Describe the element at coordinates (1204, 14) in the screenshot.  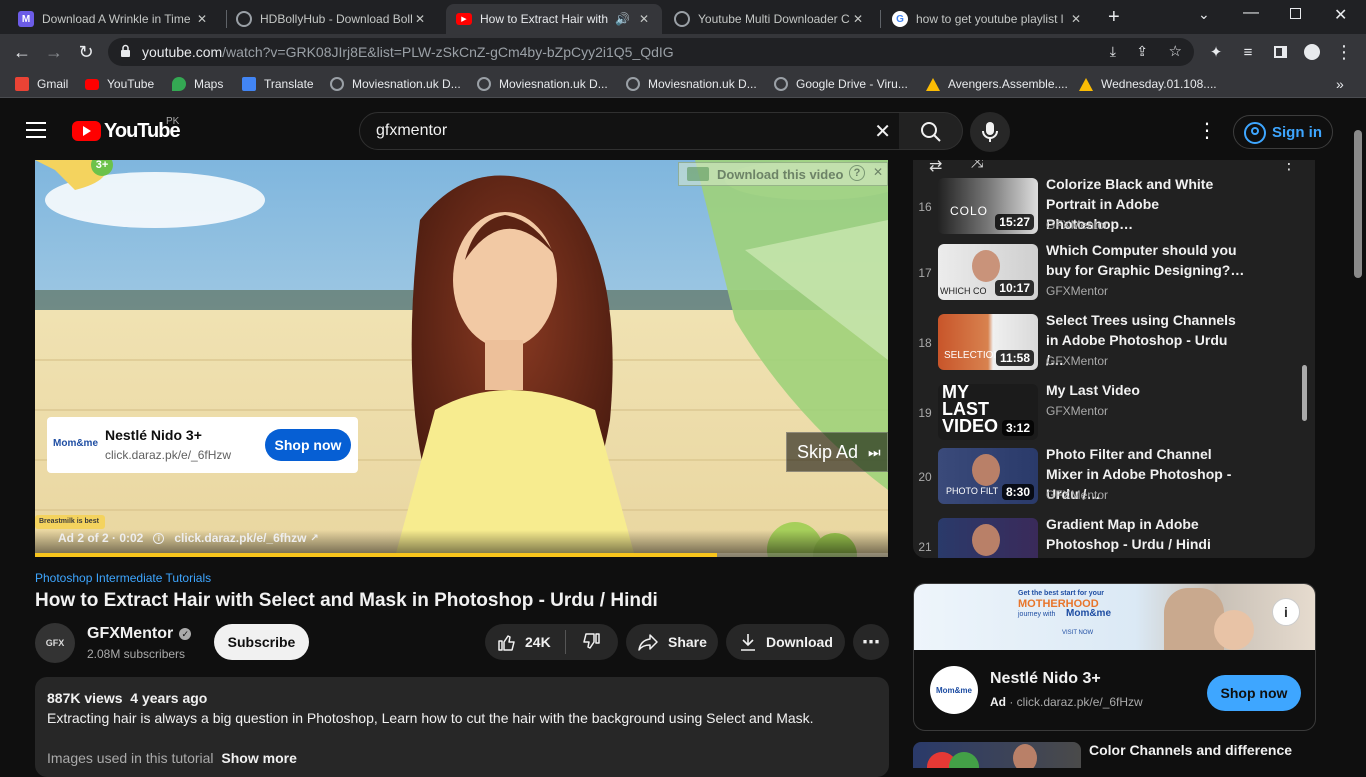
I see `chevron-down-icon: ⌄` at that location.